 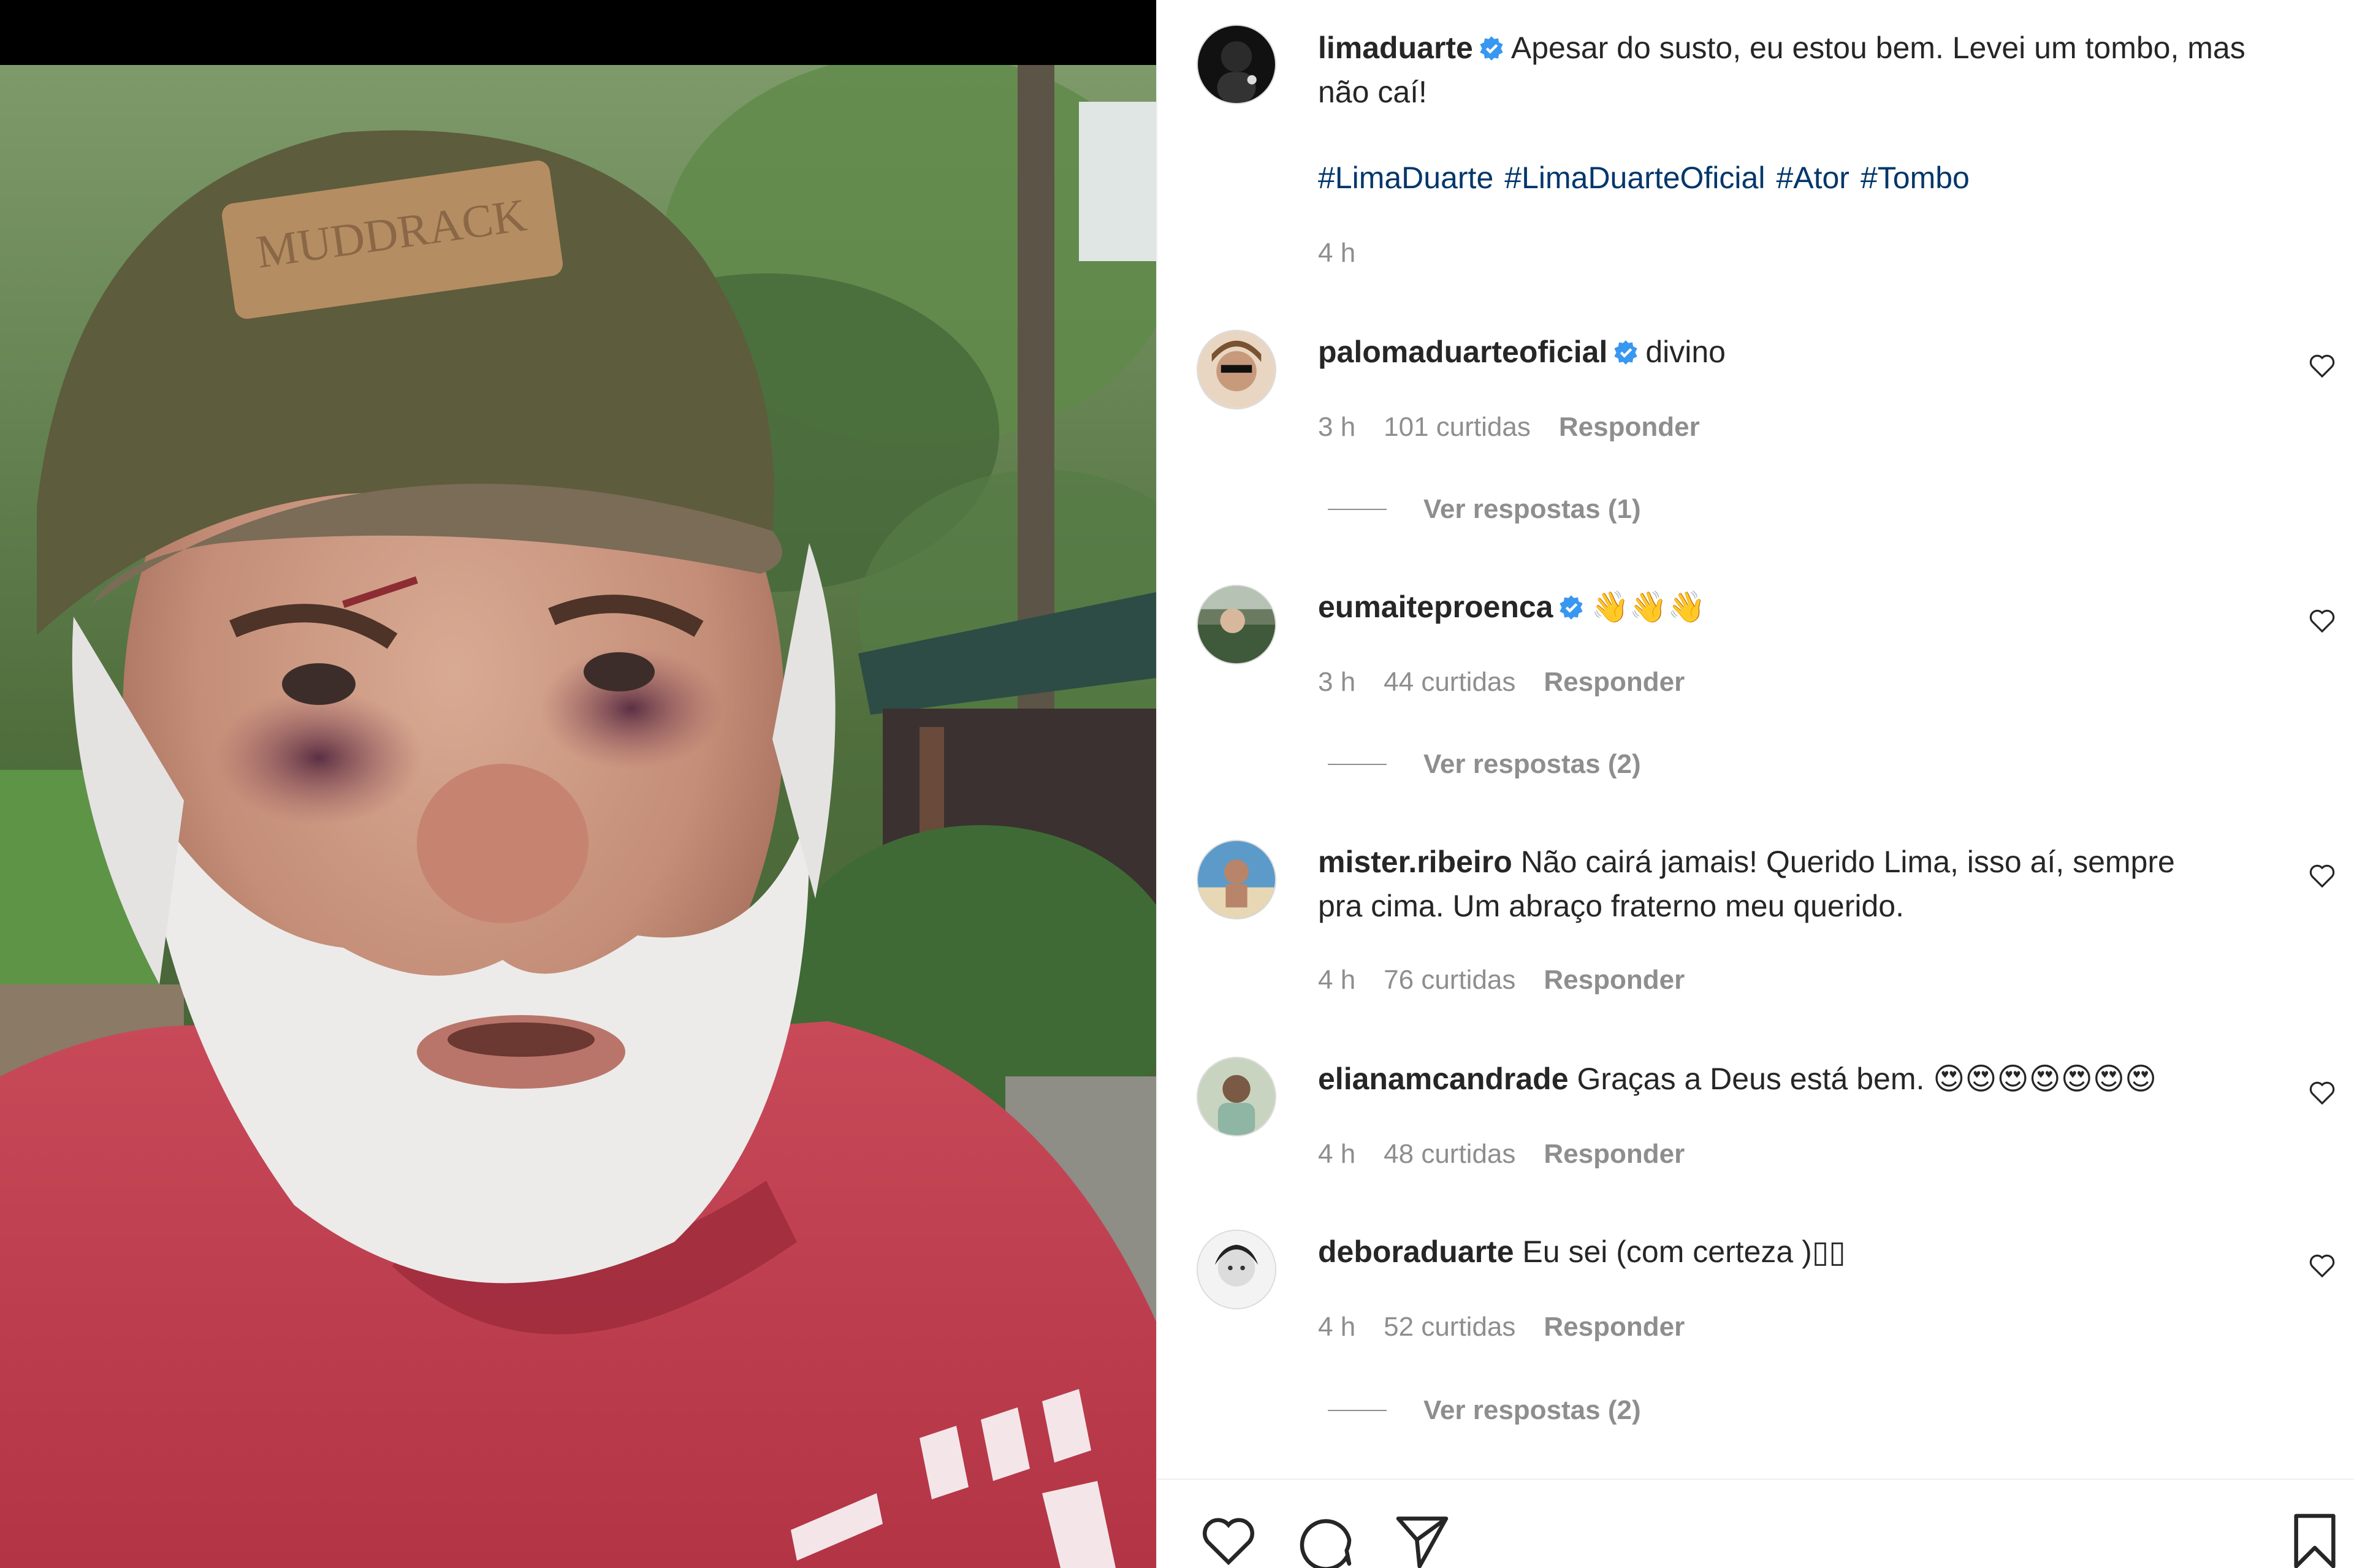 I want to click on comment-meta: 3 h 101 curtidas Responder, so click(x=1523, y=428).